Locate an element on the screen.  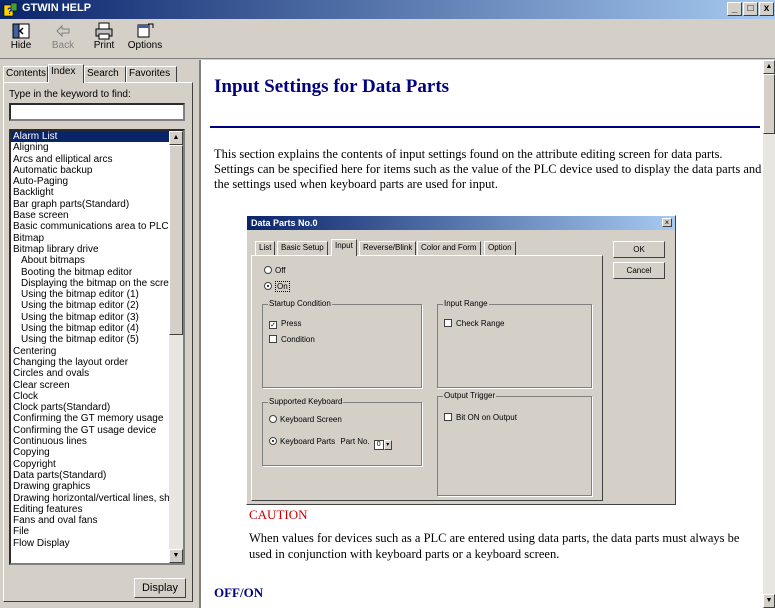
index-list-item: Automatic backup is located at coordinates (91, 170).